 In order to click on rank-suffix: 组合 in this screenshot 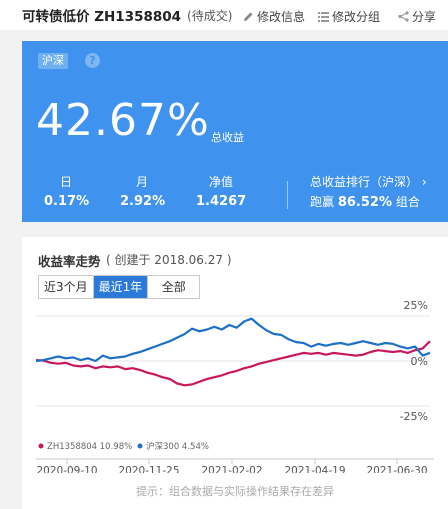, I will do `click(407, 202)`.